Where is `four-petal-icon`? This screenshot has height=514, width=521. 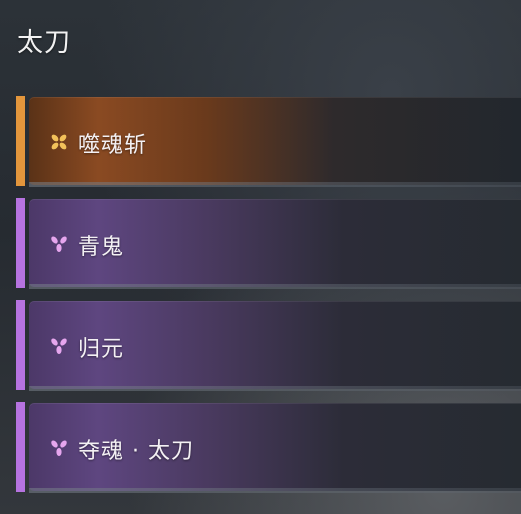 four-petal-icon is located at coordinates (59, 142).